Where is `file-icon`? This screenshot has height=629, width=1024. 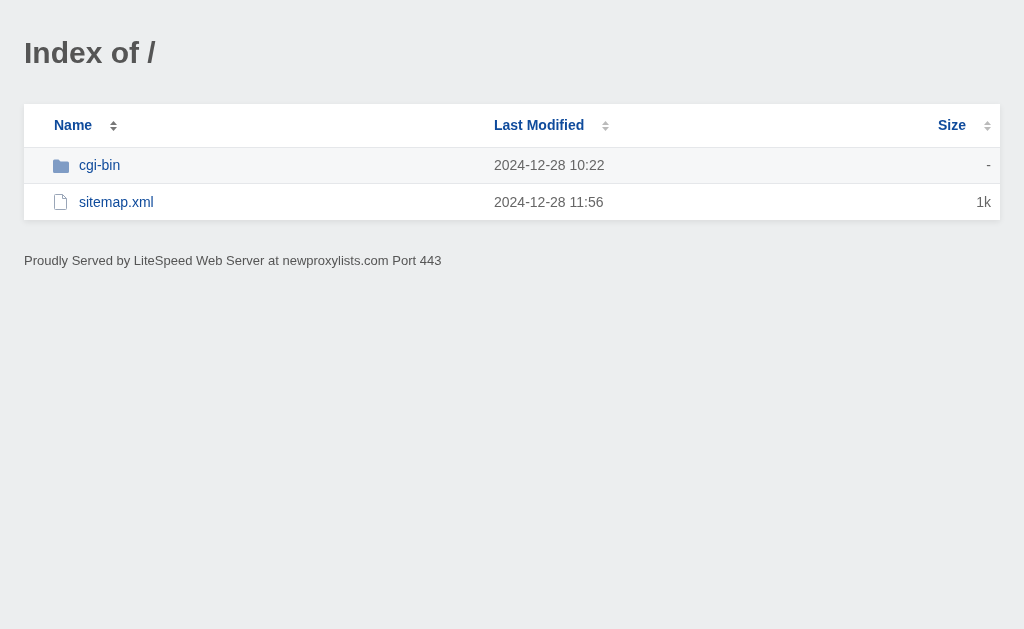
file-icon is located at coordinates (61, 202).